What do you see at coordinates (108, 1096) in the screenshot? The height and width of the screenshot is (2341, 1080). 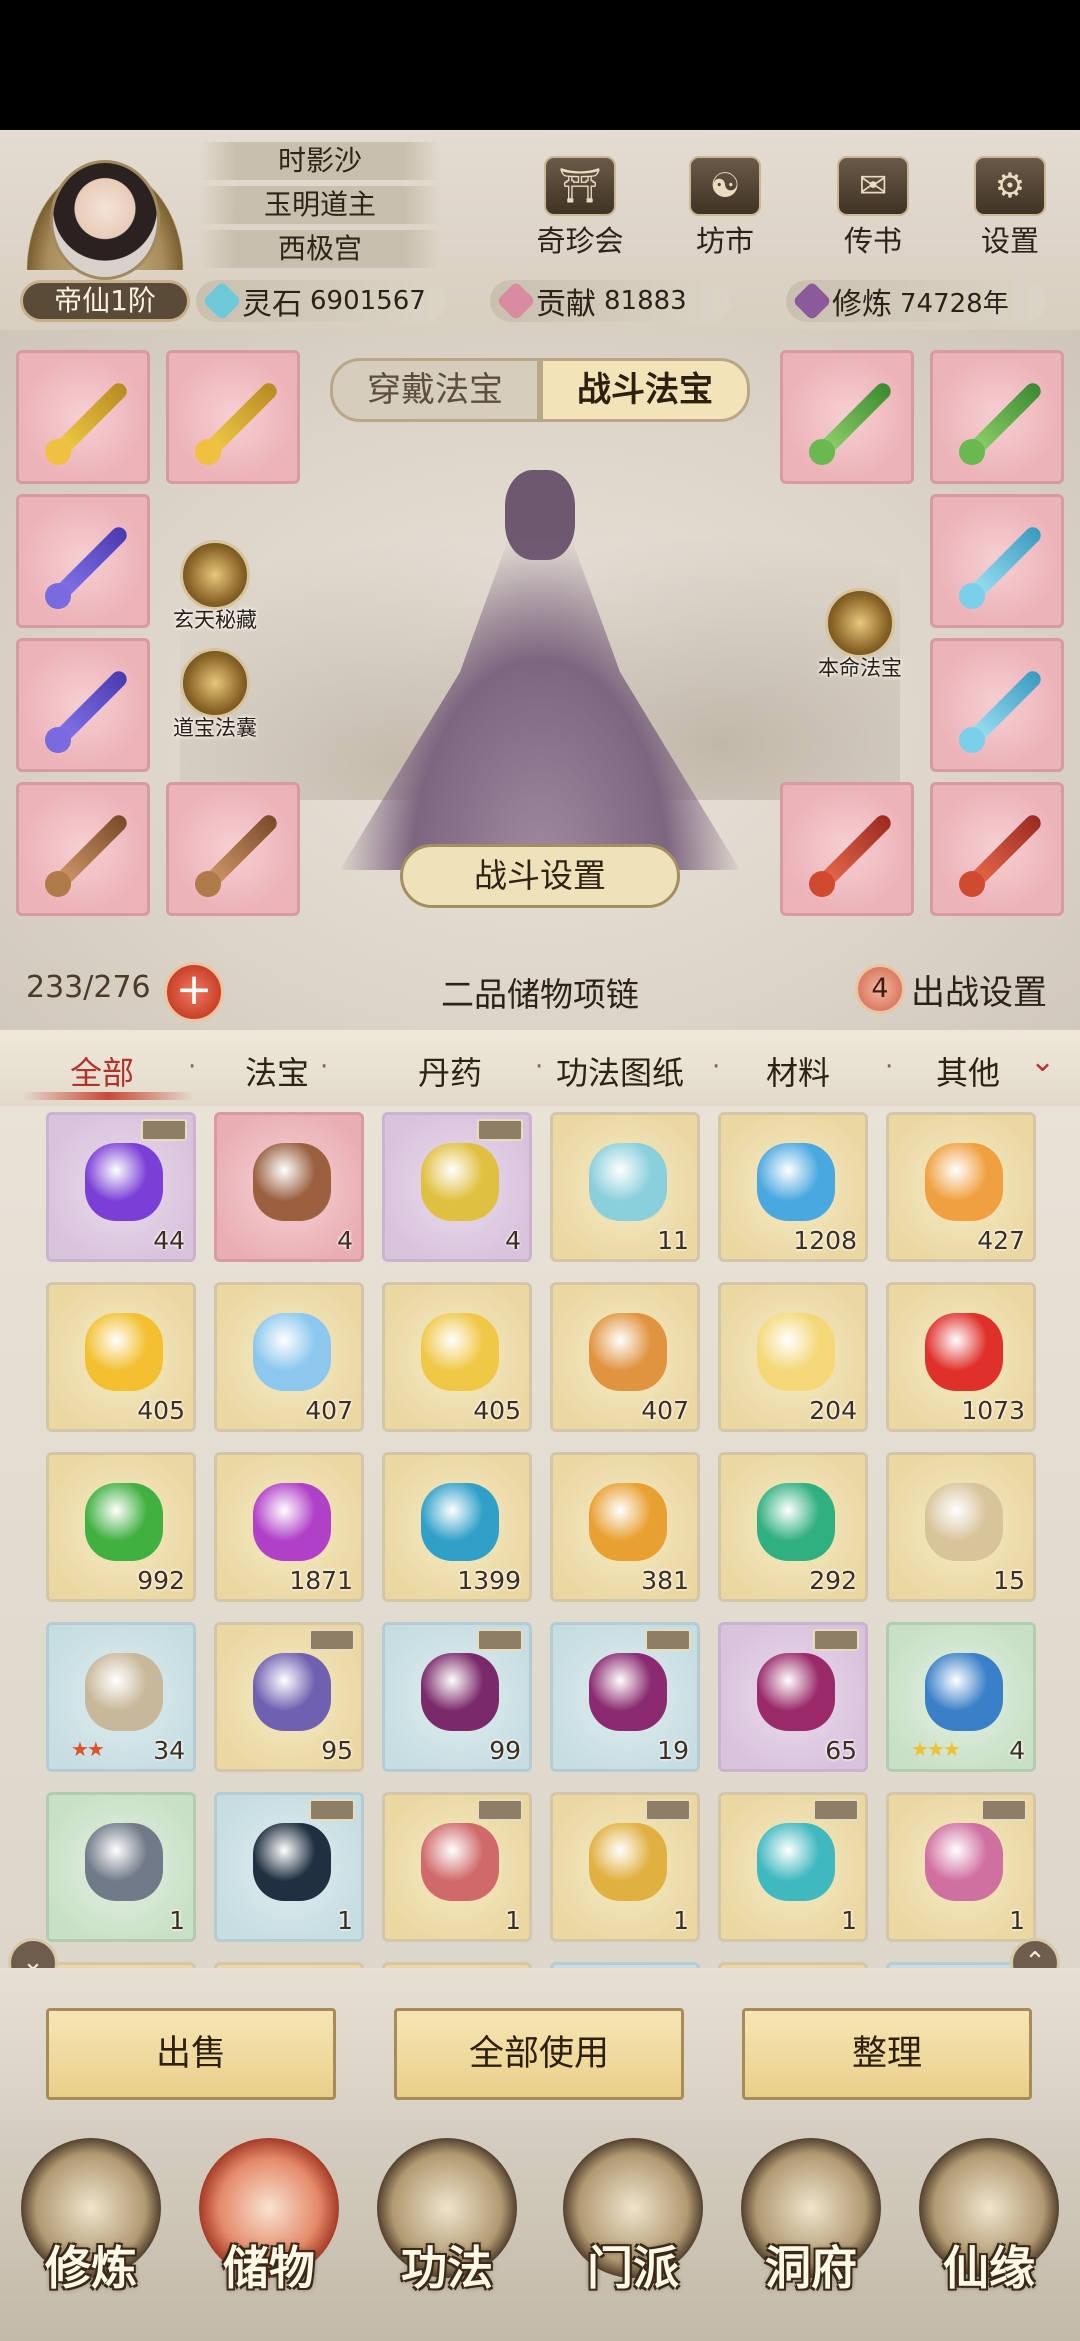 I see `active-tab-indicator` at bounding box center [108, 1096].